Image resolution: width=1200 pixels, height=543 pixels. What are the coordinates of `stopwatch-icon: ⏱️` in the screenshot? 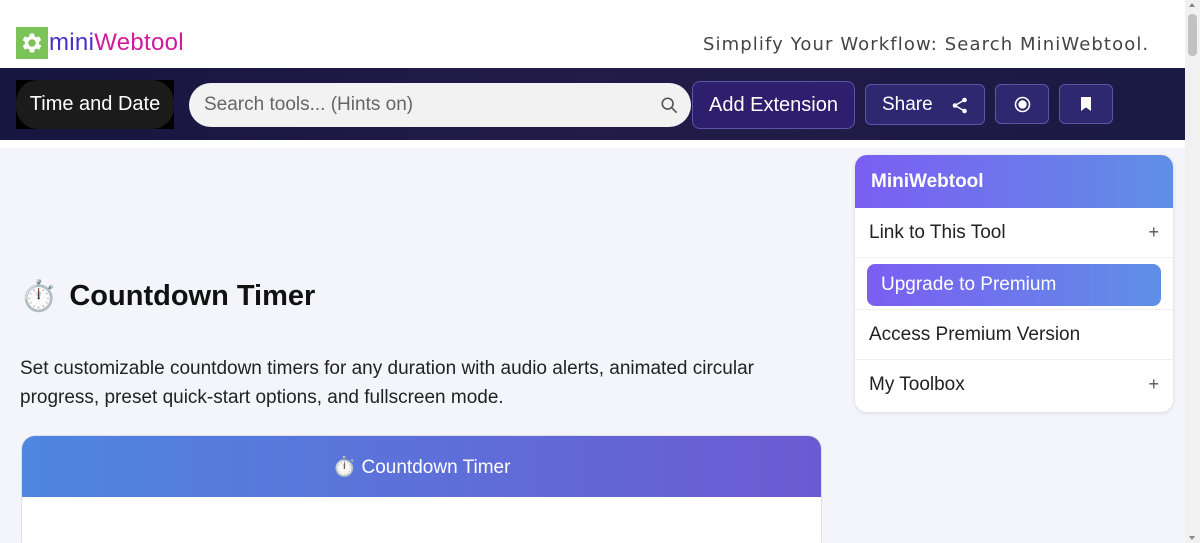 It's located at (39, 296).